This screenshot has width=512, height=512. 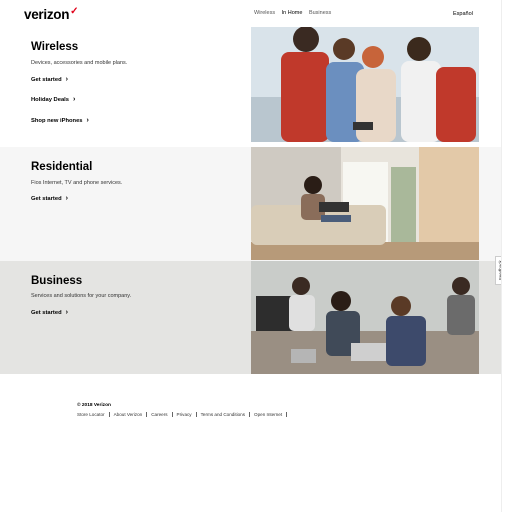 I want to click on footer-link-store-locator: Store Locator, so click(x=93, y=414).